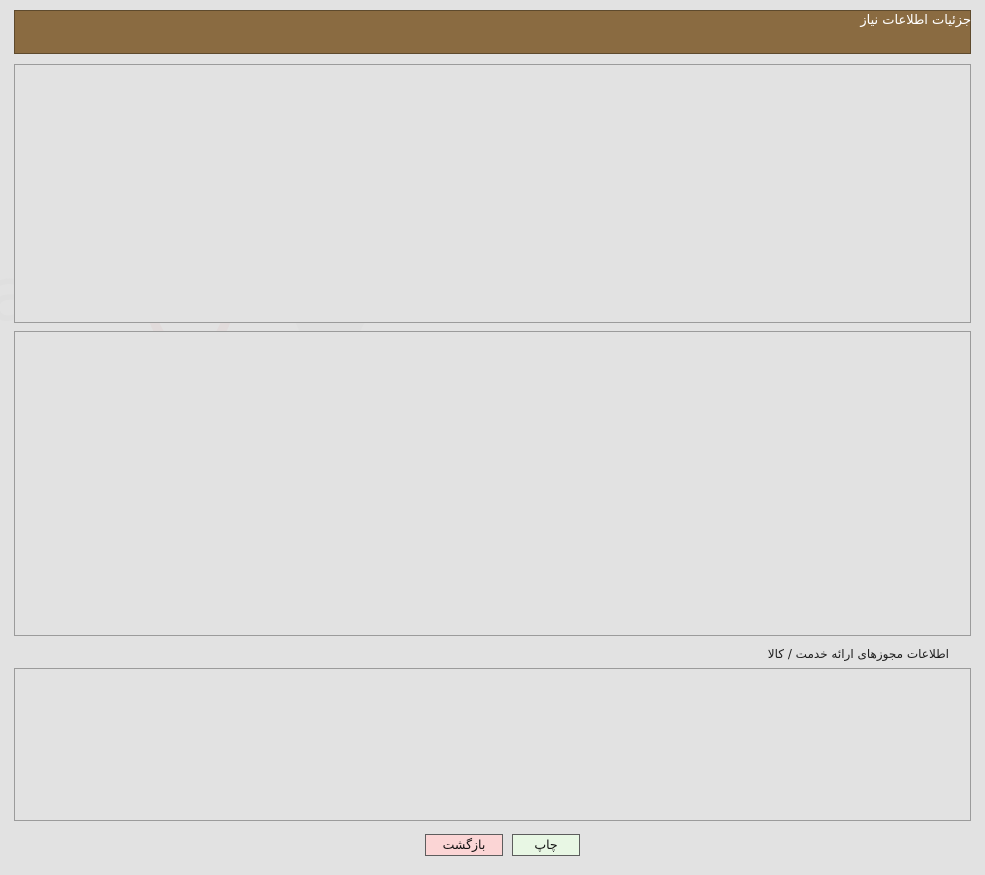 This screenshot has width=985, height=875. Describe the element at coordinates (492, 32) in the screenshot. I see `page-header-bar` at that location.